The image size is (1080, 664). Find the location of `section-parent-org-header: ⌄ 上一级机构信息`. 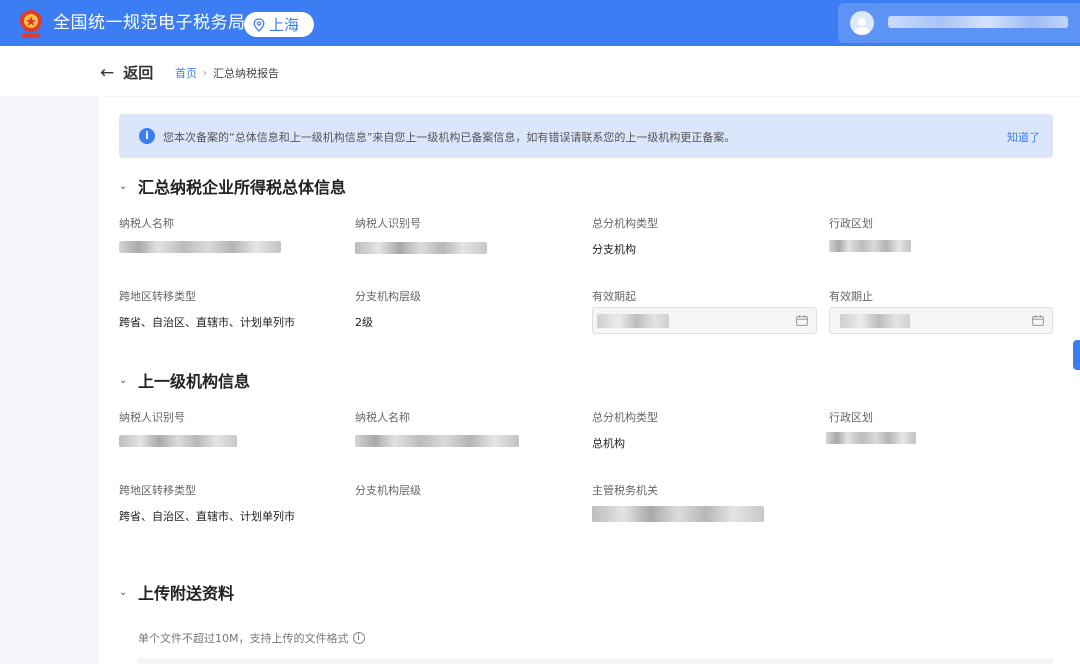

section-parent-org-header: ⌄ 上一级机构信息 is located at coordinates (184, 380).